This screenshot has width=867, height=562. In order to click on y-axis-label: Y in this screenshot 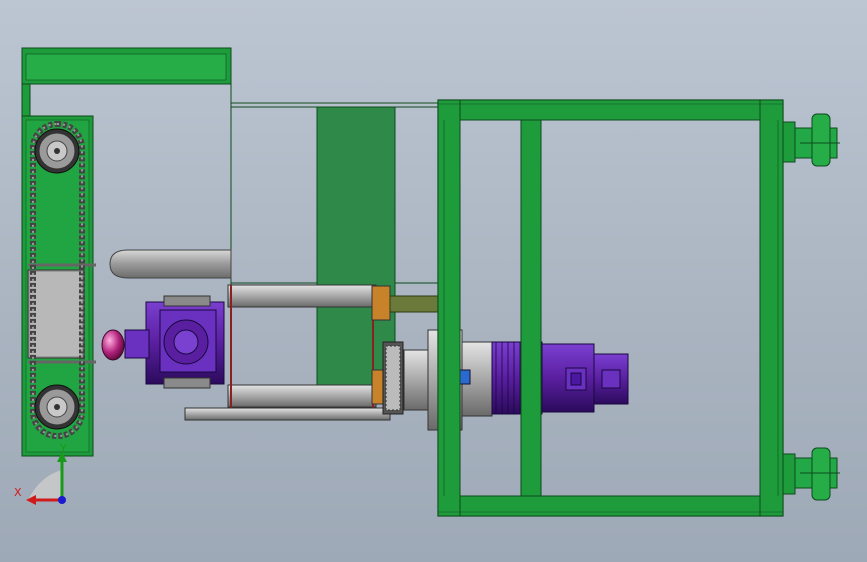, I will do `click(63, 448)`.